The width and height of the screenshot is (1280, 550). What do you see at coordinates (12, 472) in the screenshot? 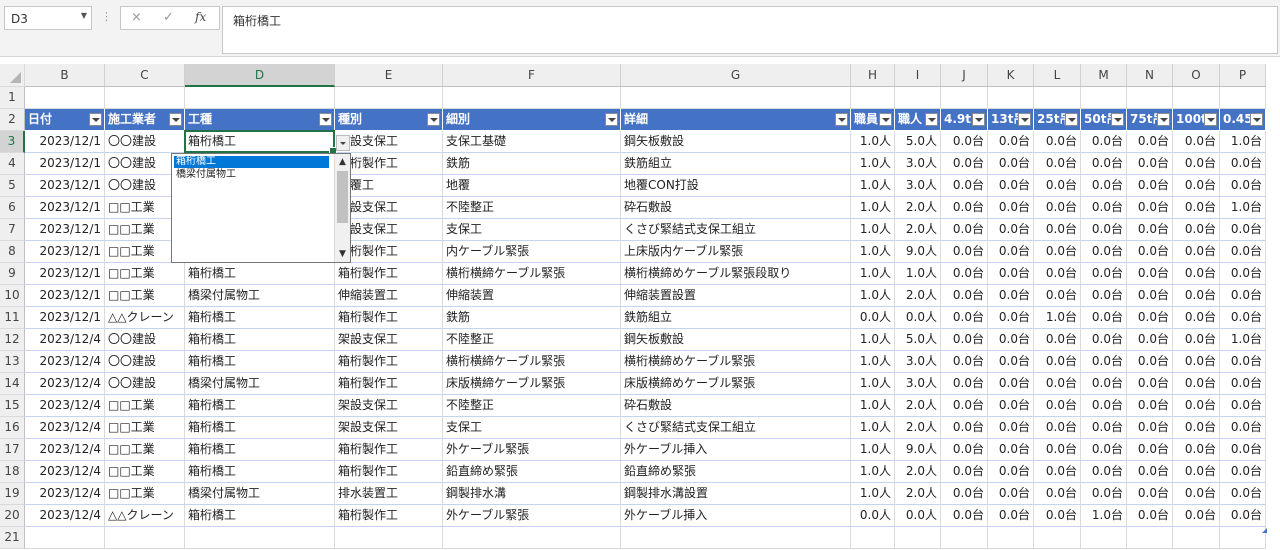
I see `row-header-18: 18` at bounding box center [12, 472].